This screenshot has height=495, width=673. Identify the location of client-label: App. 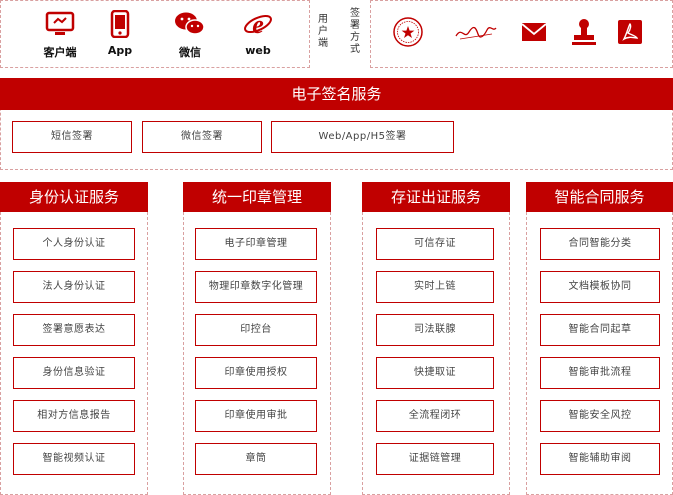
(120, 50).